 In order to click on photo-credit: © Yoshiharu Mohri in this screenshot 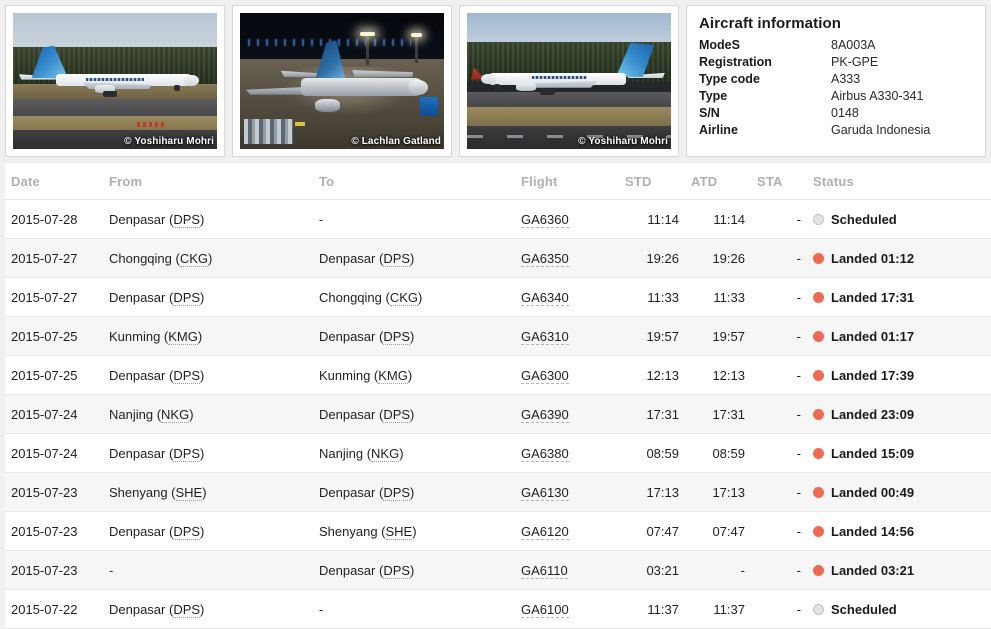, I will do `click(623, 141)`.